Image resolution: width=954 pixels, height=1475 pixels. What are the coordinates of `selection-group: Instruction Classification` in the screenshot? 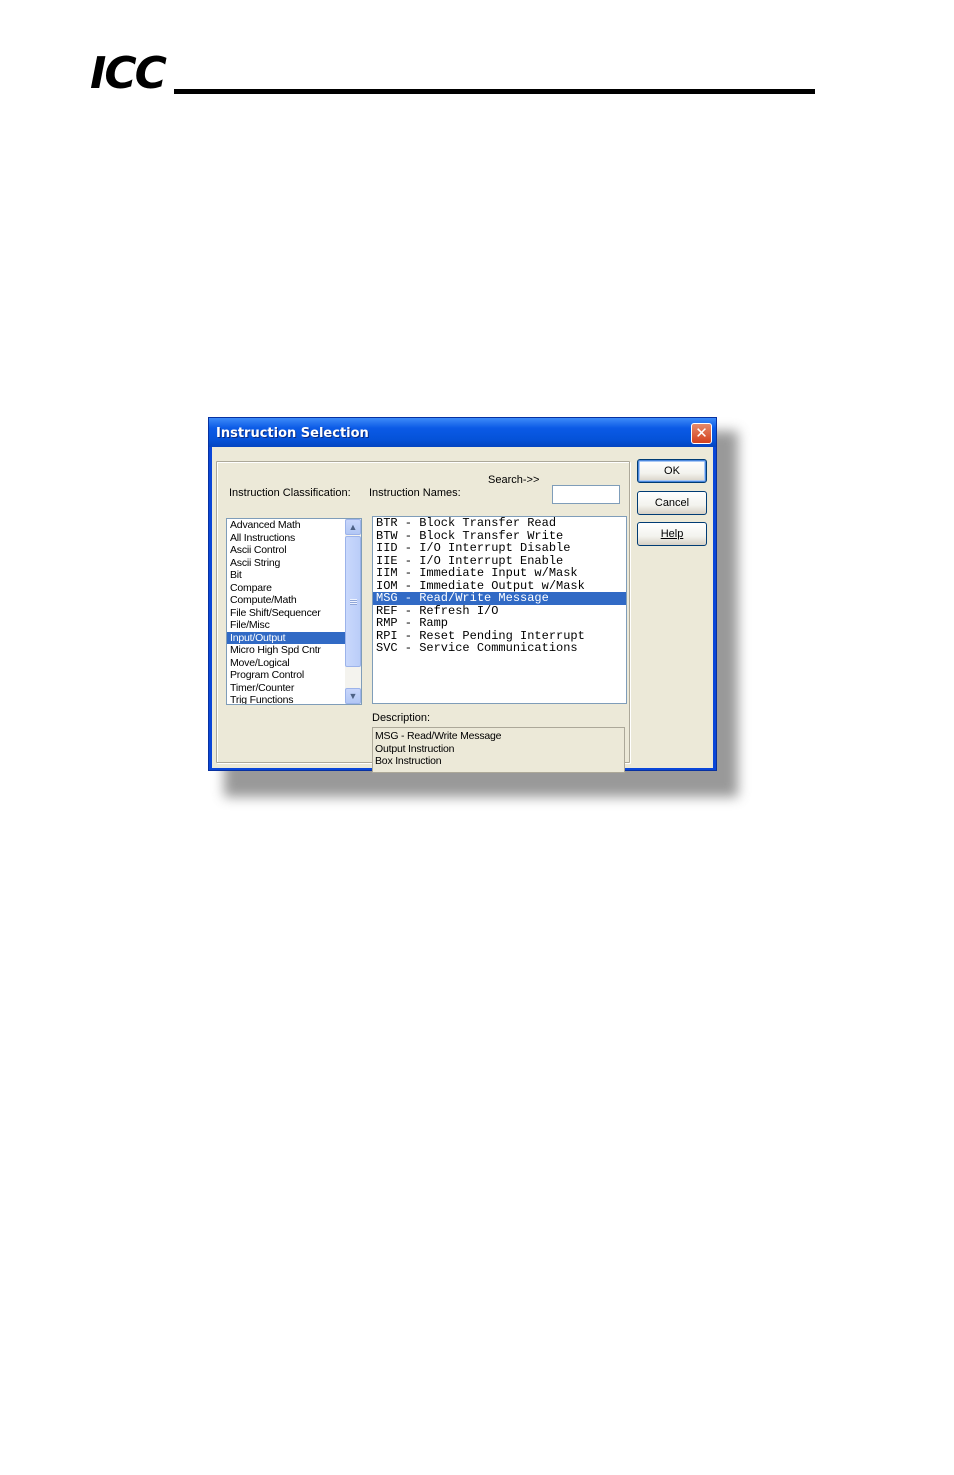 It's located at (423, 617).